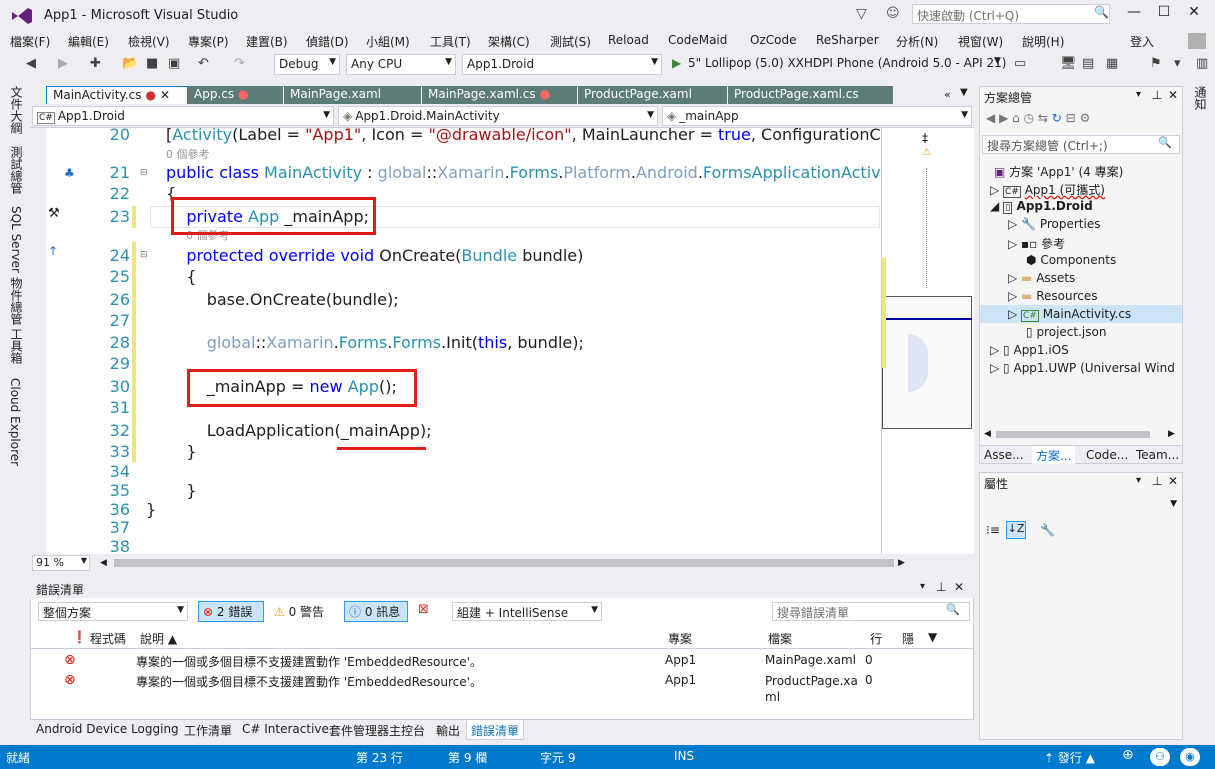  What do you see at coordinates (113, 611) in the screenshot?
I see `error-scope-select: 整個方案 ▼` at bounding box center [113, 611].